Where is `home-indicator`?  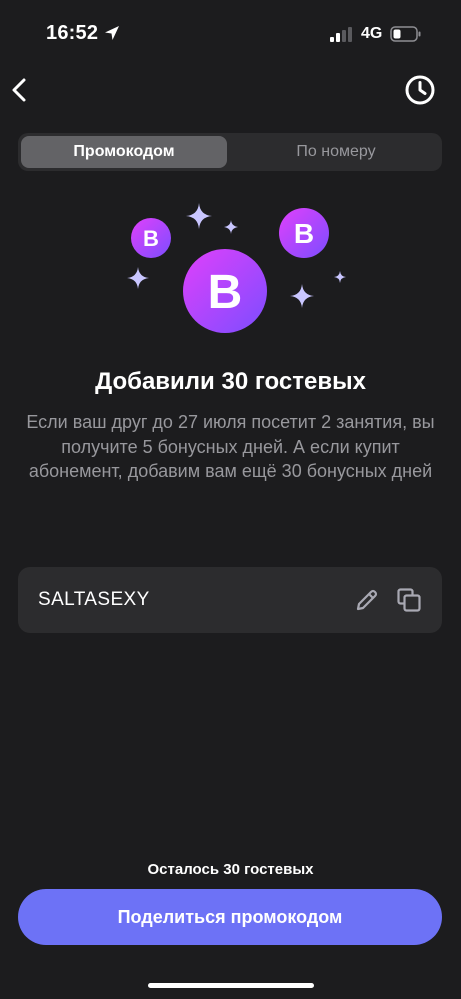
home-indicator is located at coordinates (231, 985).